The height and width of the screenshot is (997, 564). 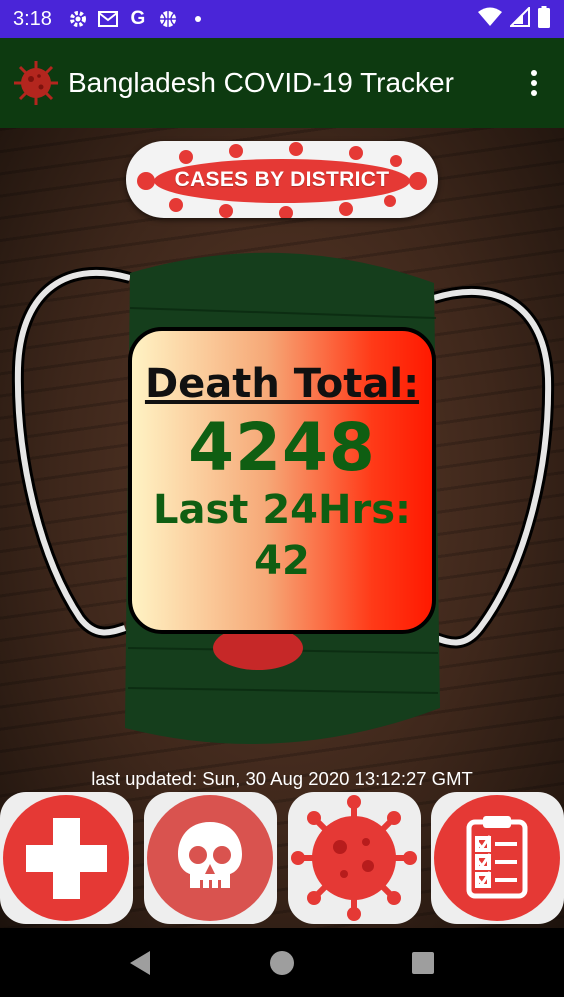 I want to click on back-icon, so click(x=140, y=963).